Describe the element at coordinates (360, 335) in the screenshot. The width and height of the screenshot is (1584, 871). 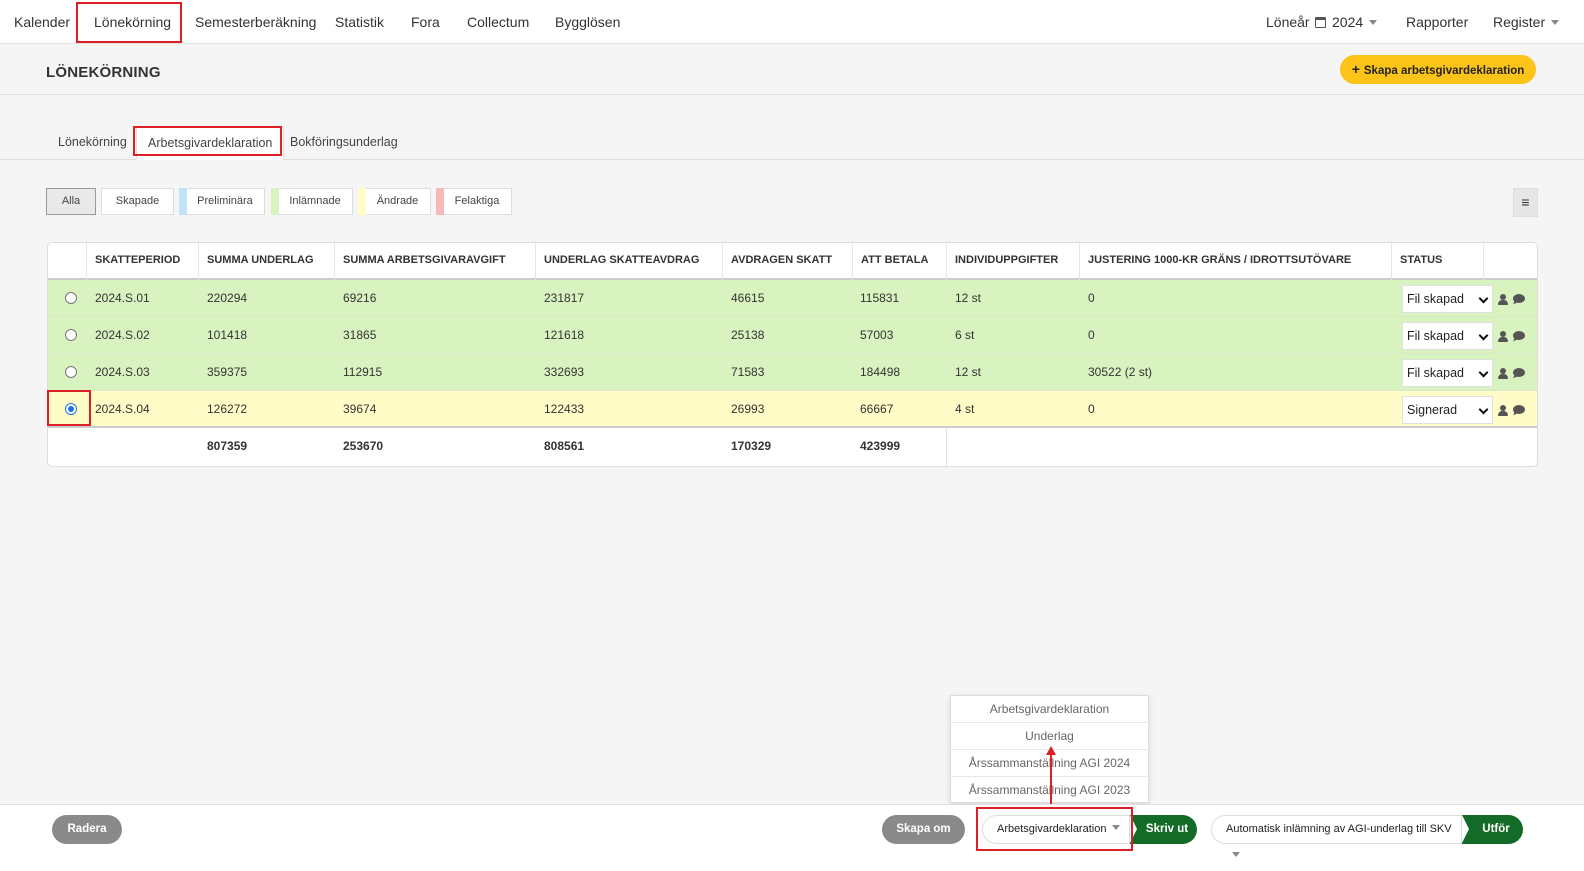
I see `cell-avgift: 31865` at that location.